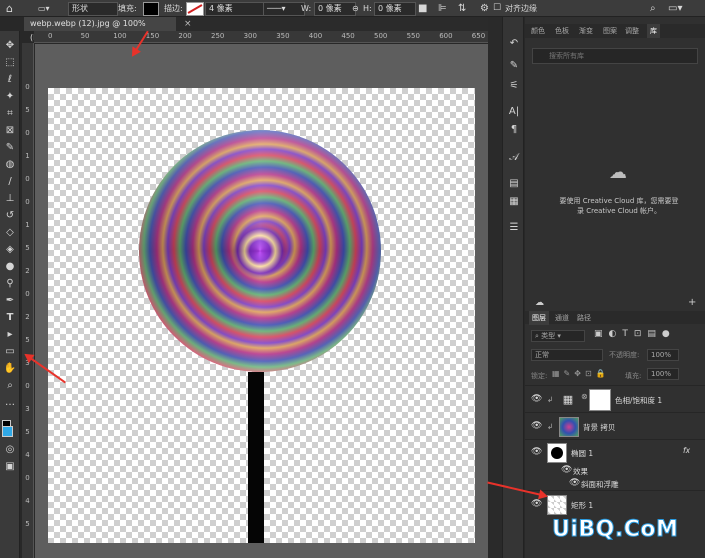  Describe the element at coordinates (195, 9) in the screenshot. I see `stroke-swatch` at that location.